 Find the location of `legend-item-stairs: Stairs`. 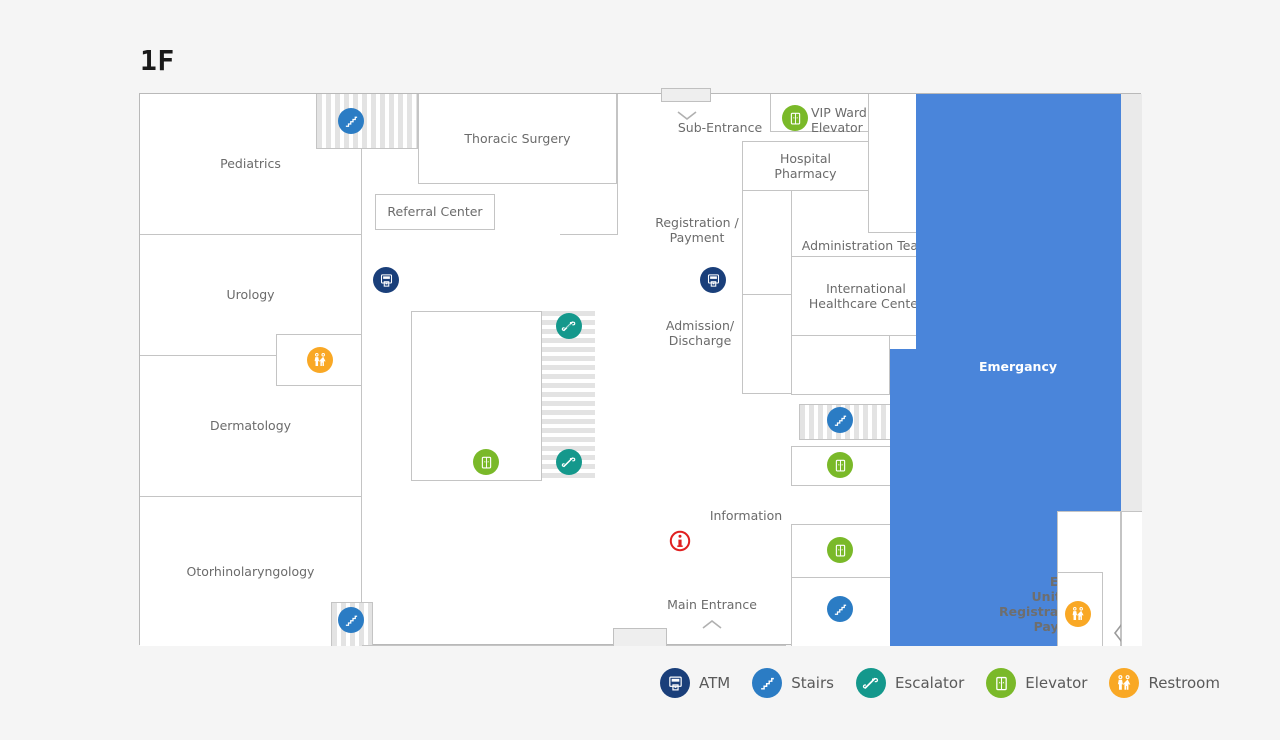

legend-item-stairs: Stairs is located at coordinates (793, 683).